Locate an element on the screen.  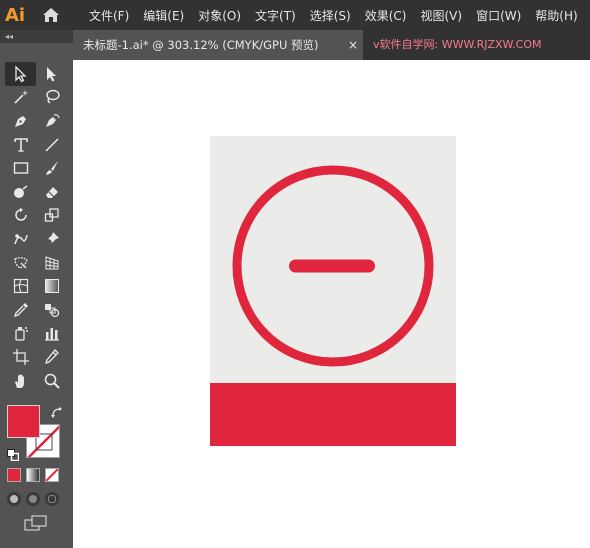
default-fill-stroke-icon is located at coordinates (13, 455).